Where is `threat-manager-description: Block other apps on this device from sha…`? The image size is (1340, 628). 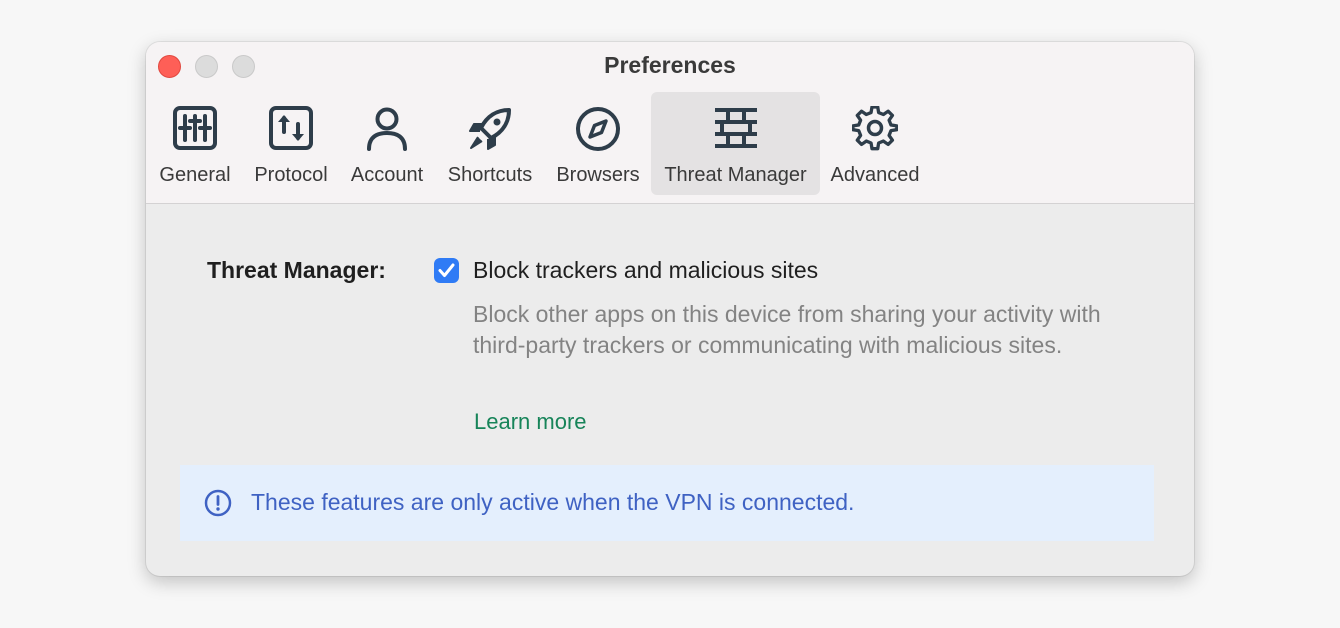
threat-manager-description: Block other apps on this device from sha… is located at coordinates (787, 329).